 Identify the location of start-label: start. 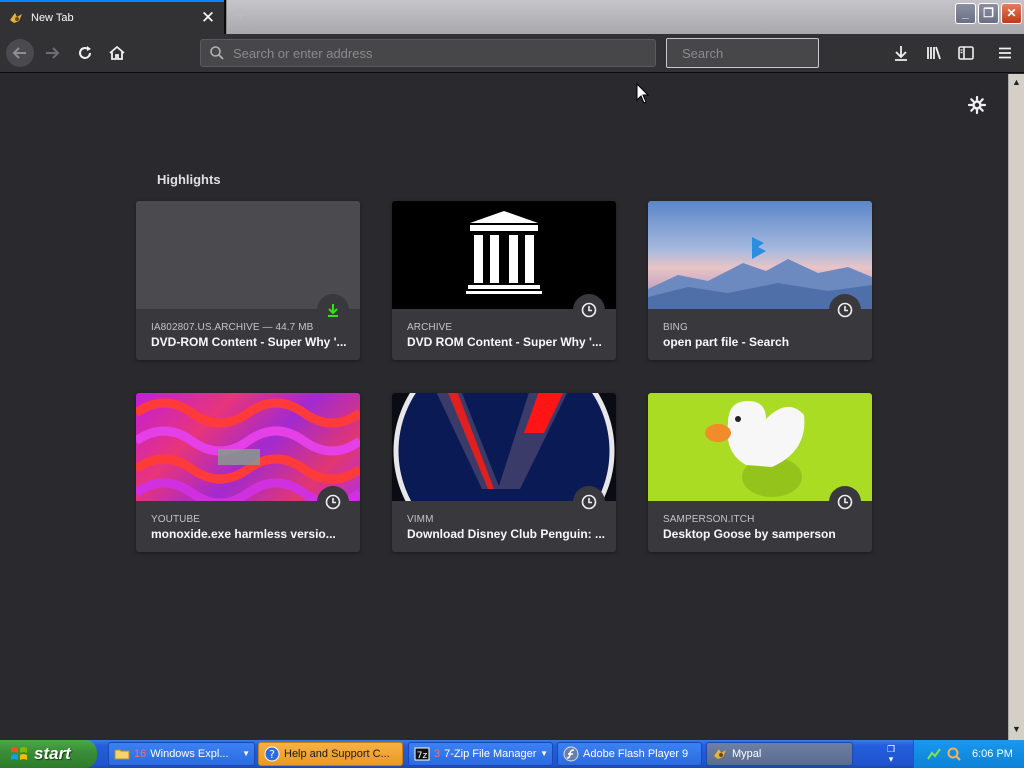
(52, 753).